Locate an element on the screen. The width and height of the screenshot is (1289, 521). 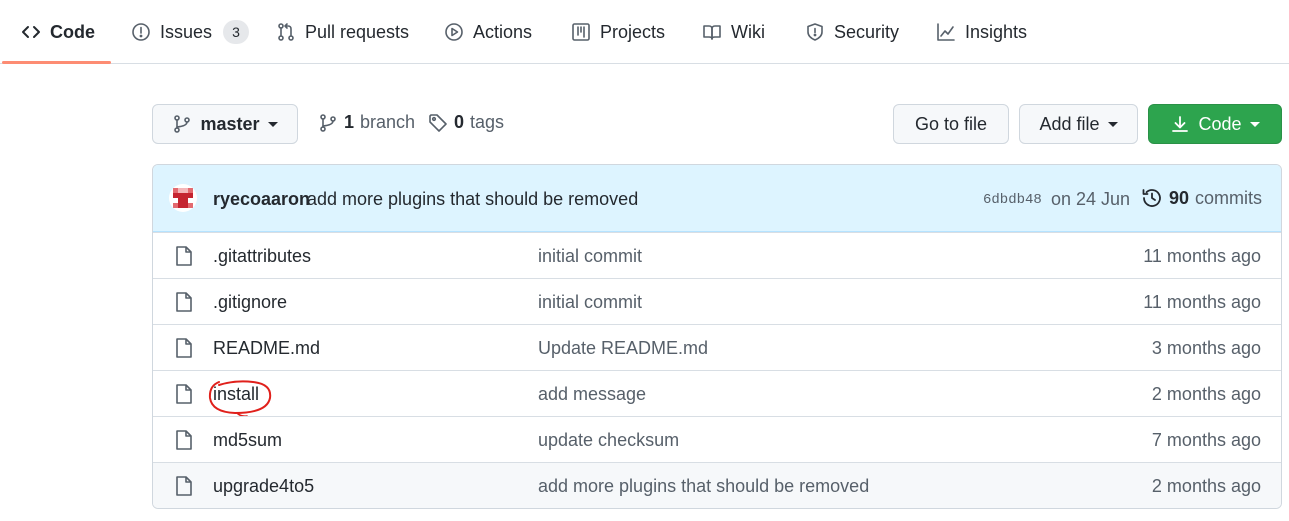
commit-sha: 6dbdb48 is located at coordinates (1012, 200).